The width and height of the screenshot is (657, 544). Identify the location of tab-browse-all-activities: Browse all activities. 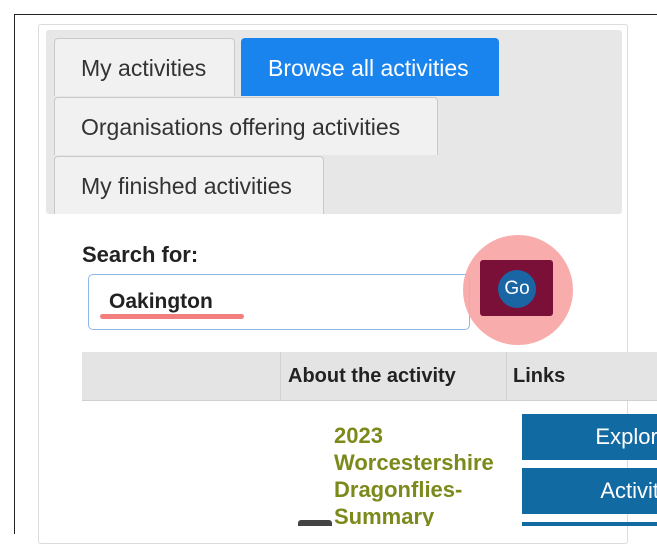
(370, 67).